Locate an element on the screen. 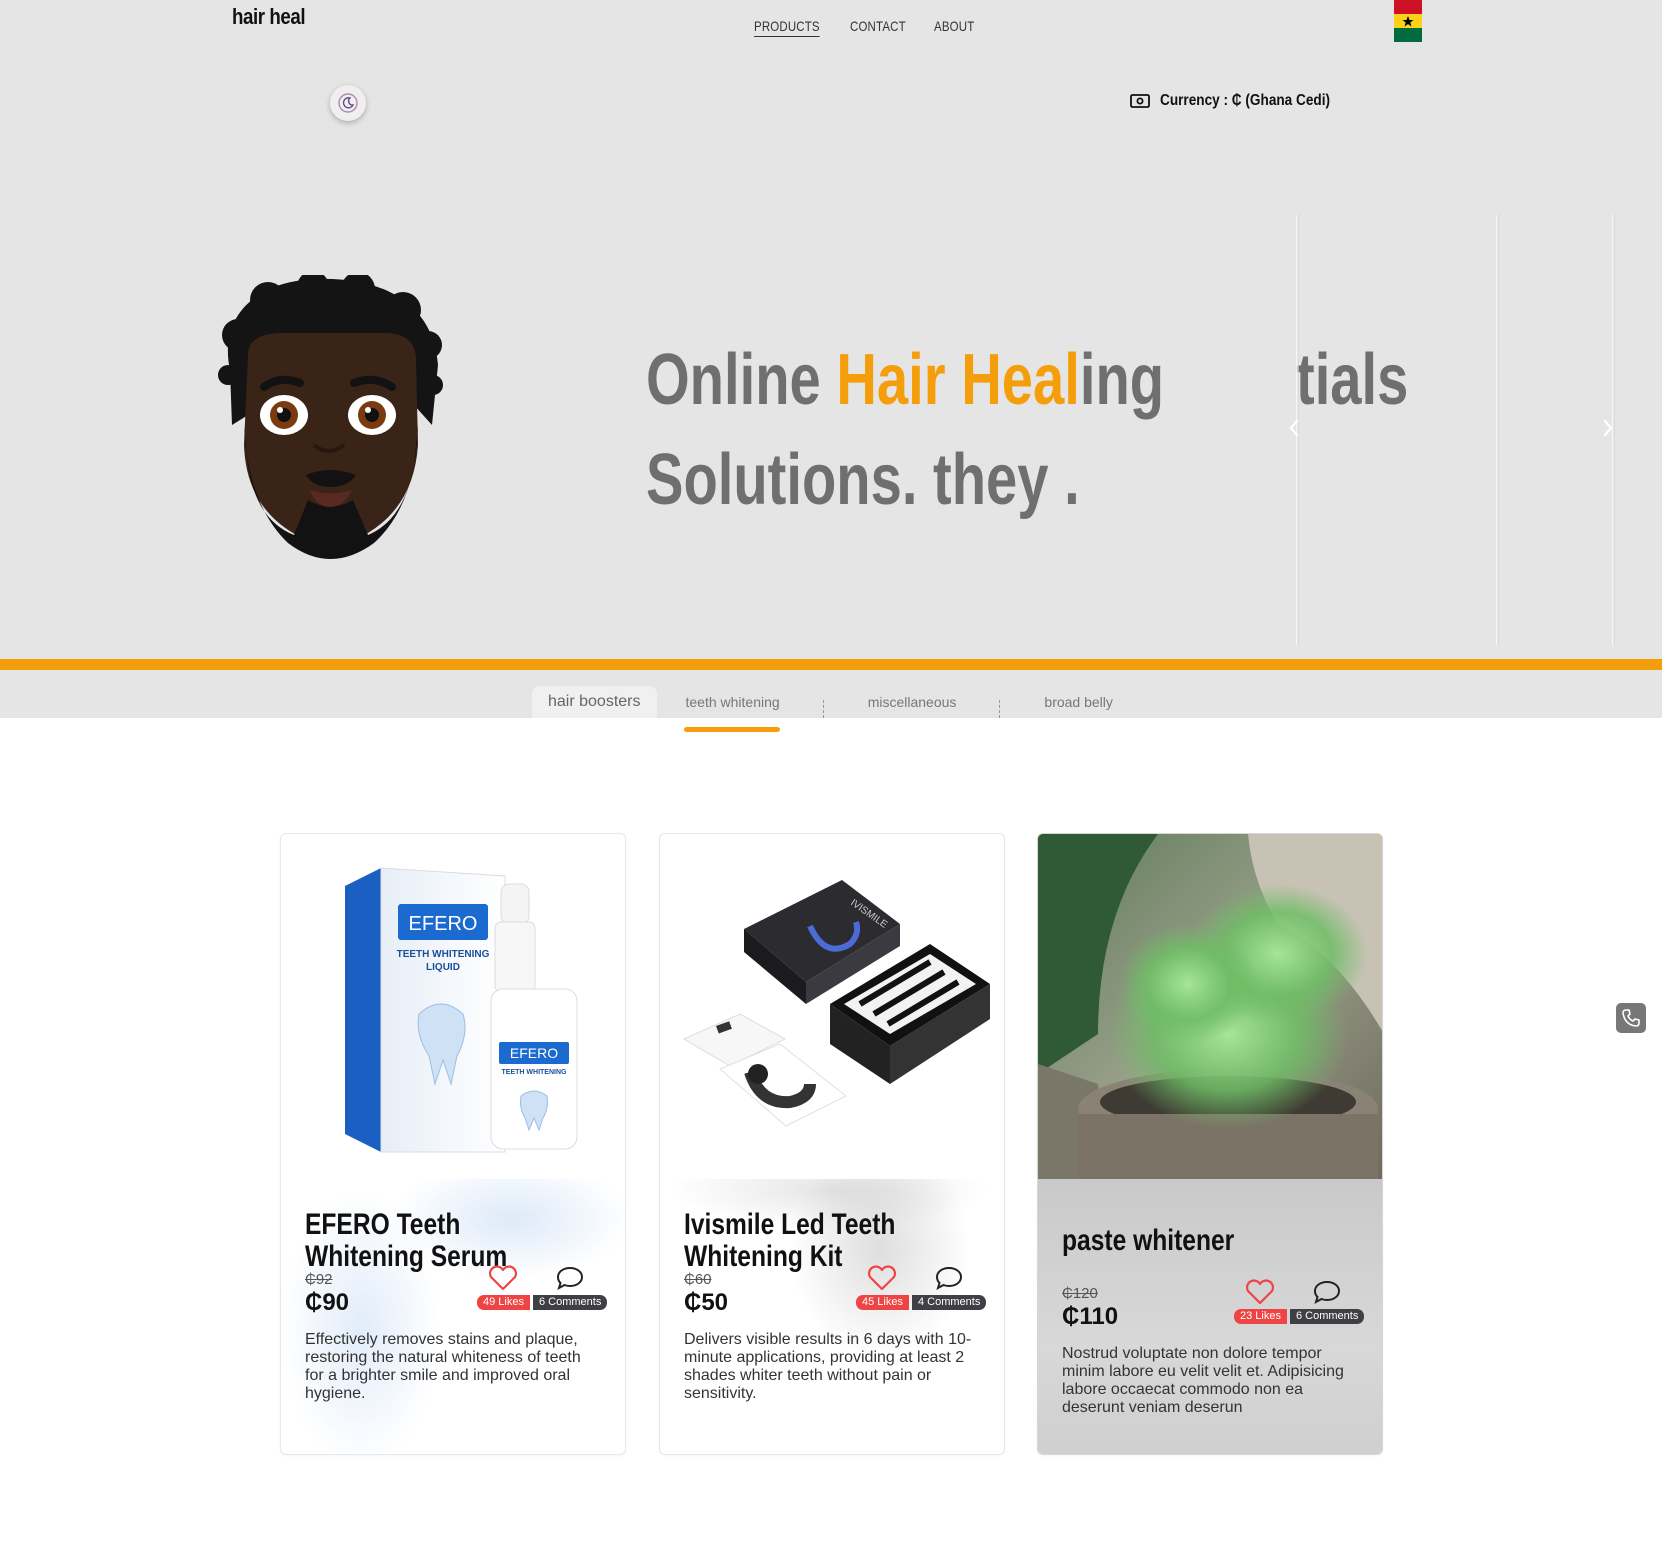 The height and width of the screenshot is (1559, 1662). likes-button: 45 Likes is located at coordinates (882, 1287).